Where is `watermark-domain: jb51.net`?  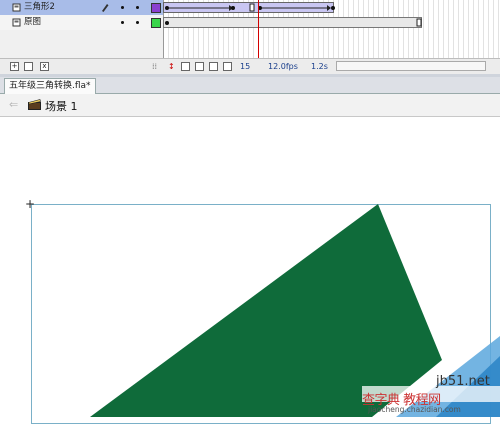 watermark-domain: jb51.net is located at coordinates (463, 381).